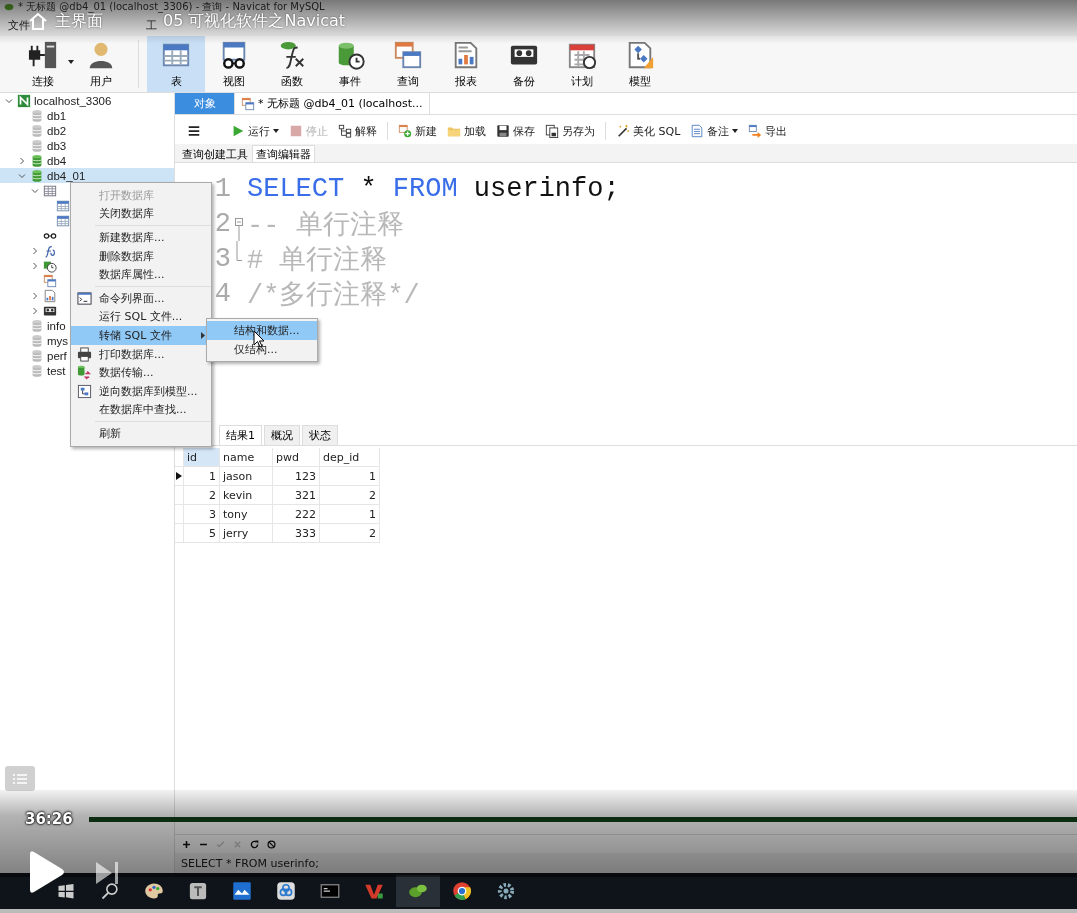 The image size is (1077, 913). What do you see at coordinates (317, 260) in the screenshot?
I see `code-line: # 单行注释` at bounding box center [317, 260].